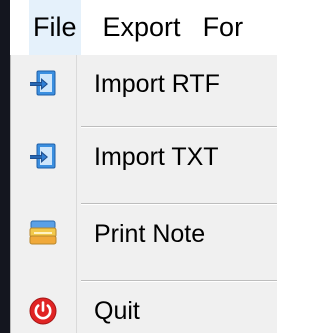 The width and height of the screenshot is (320, 333). I want to click on menu-bar: File Export For, so click(143, 27).